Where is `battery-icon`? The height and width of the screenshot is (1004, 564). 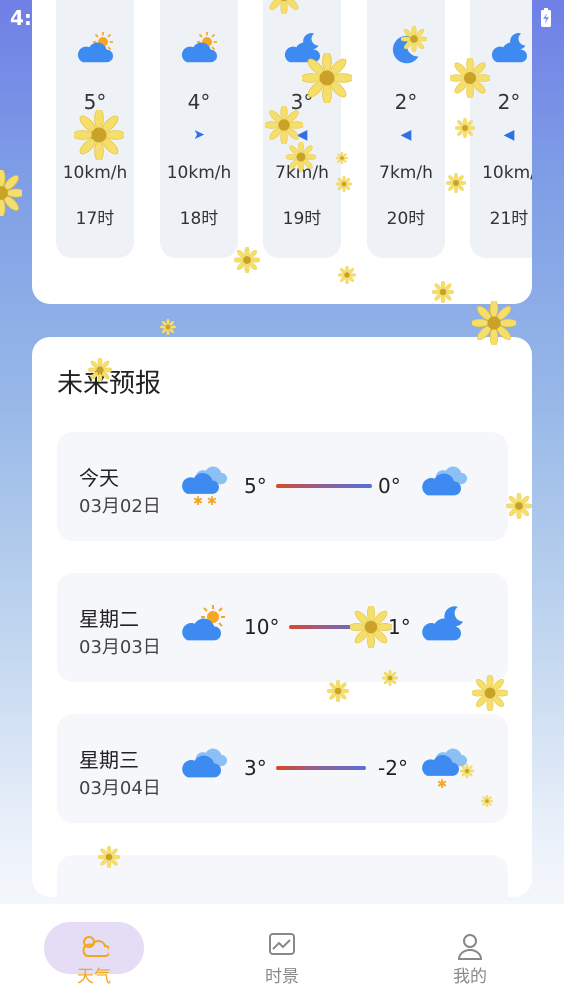
battery-icon is located at coordinates (546, 17).